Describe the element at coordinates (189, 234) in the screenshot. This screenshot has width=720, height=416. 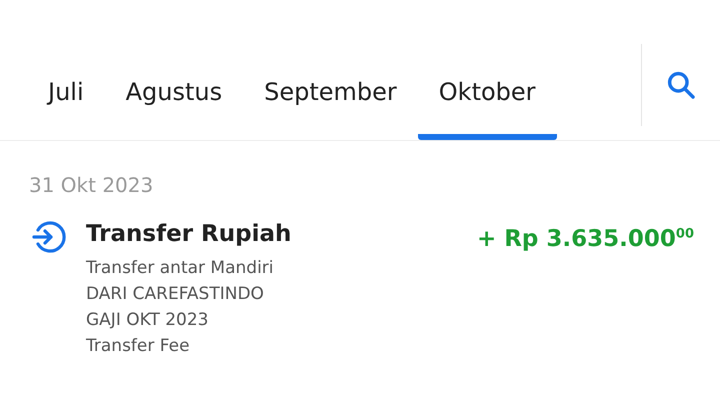
I see `transaction-title: Transfer Rupiah` at that location.